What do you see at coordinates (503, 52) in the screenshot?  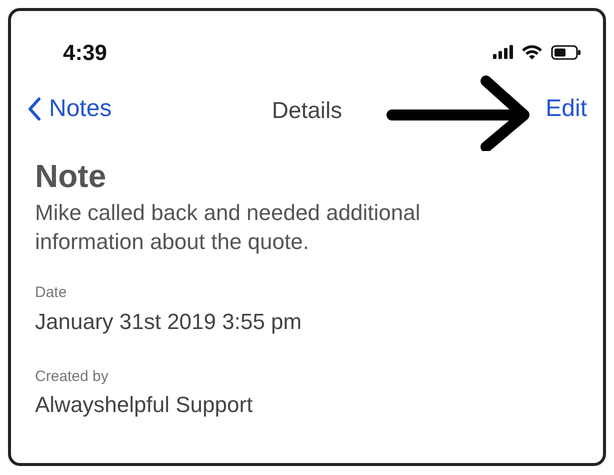 I see `signal-icon` at bounding box center [503, 52].